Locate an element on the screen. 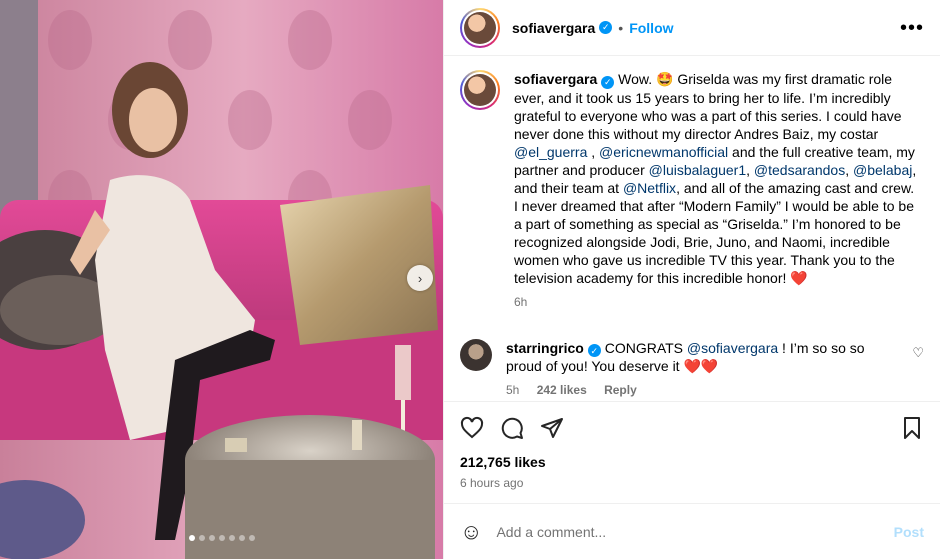 The width and height of the screenshot is (940, 559). heart-emoji-icon: ❤️❤️ is located at coordinates (701, 366).